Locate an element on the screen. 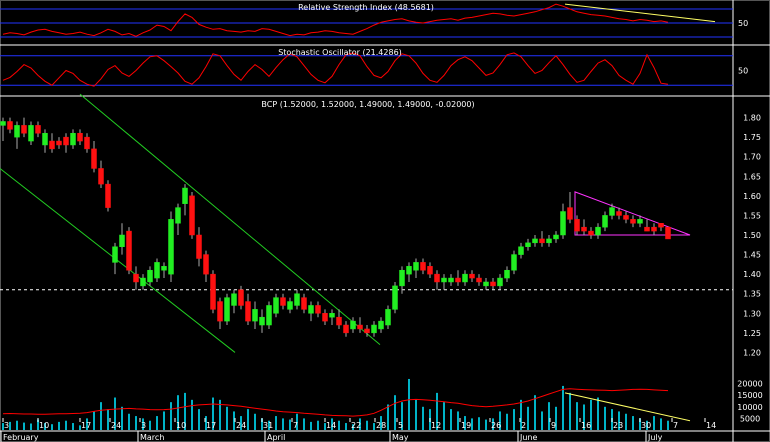 This screenshot has width=770, height=442. day-tick-label: 7 is located at coordinates (295, 425).